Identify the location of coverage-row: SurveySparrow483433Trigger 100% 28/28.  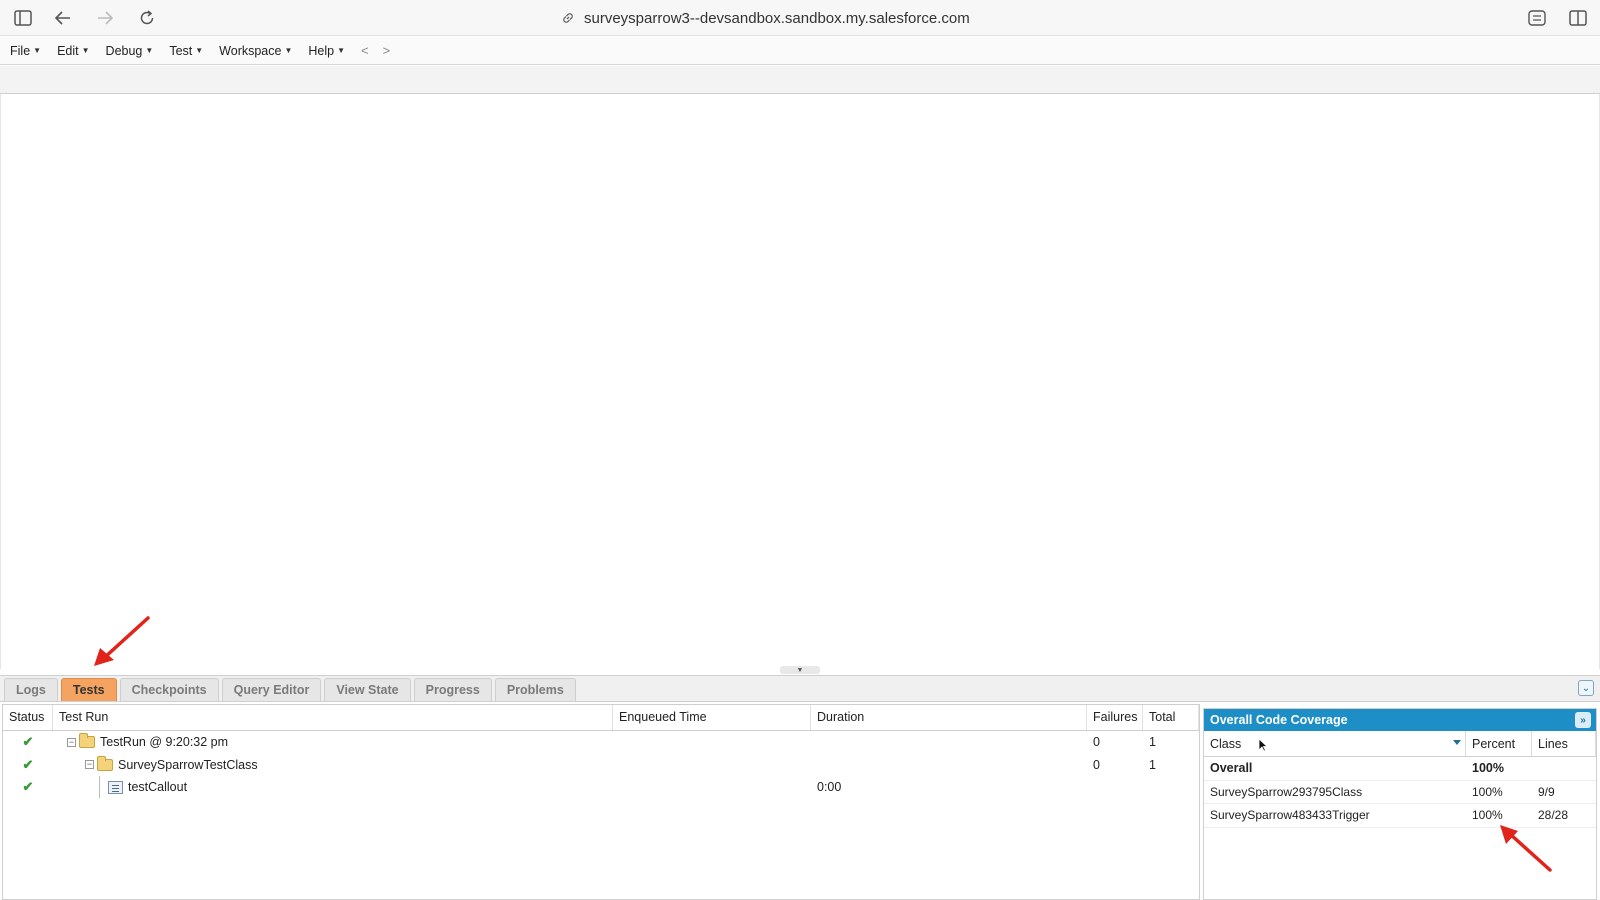
(1400, 816).